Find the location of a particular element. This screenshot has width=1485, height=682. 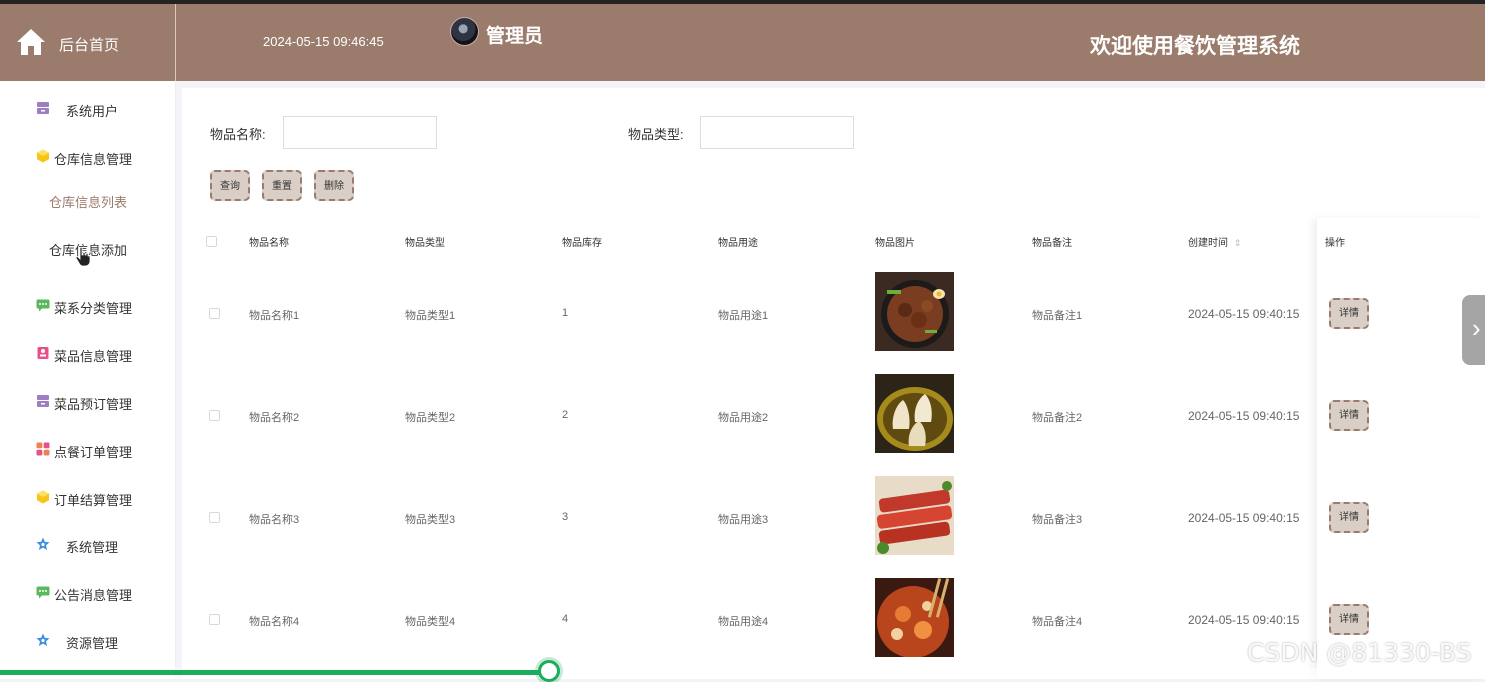

user-avatar is located at coordinates (464, 31).